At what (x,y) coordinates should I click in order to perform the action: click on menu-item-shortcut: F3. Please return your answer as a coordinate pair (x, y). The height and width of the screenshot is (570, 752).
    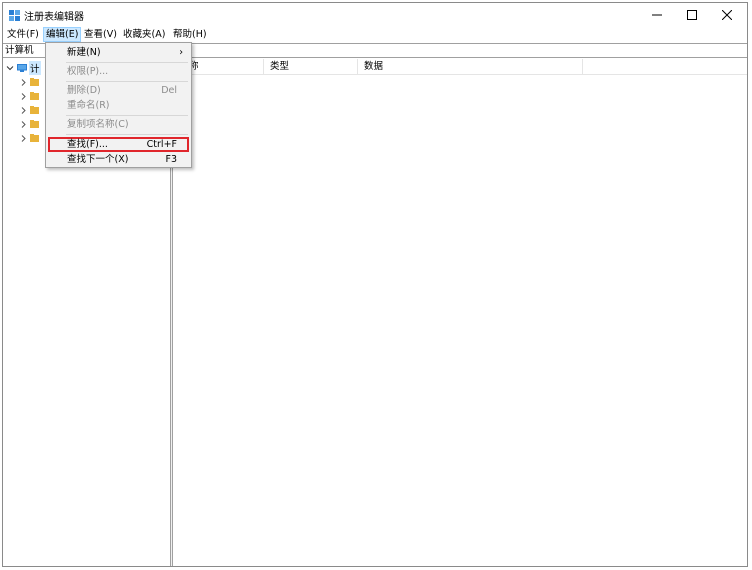
    Looking at the image, I should click on (171, 159).